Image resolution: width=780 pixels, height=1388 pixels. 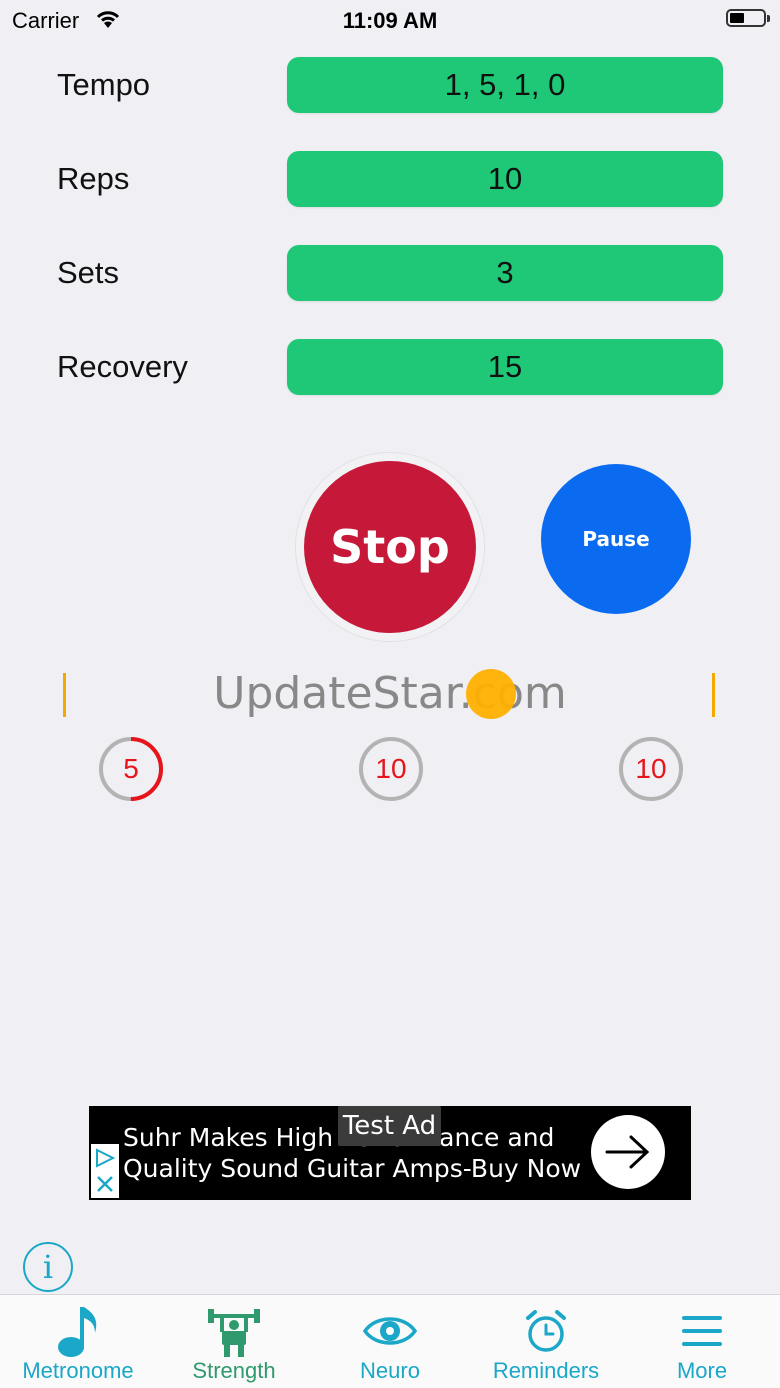 I want to click on tempo-counter-value: 5, so click(x=131, y=768).